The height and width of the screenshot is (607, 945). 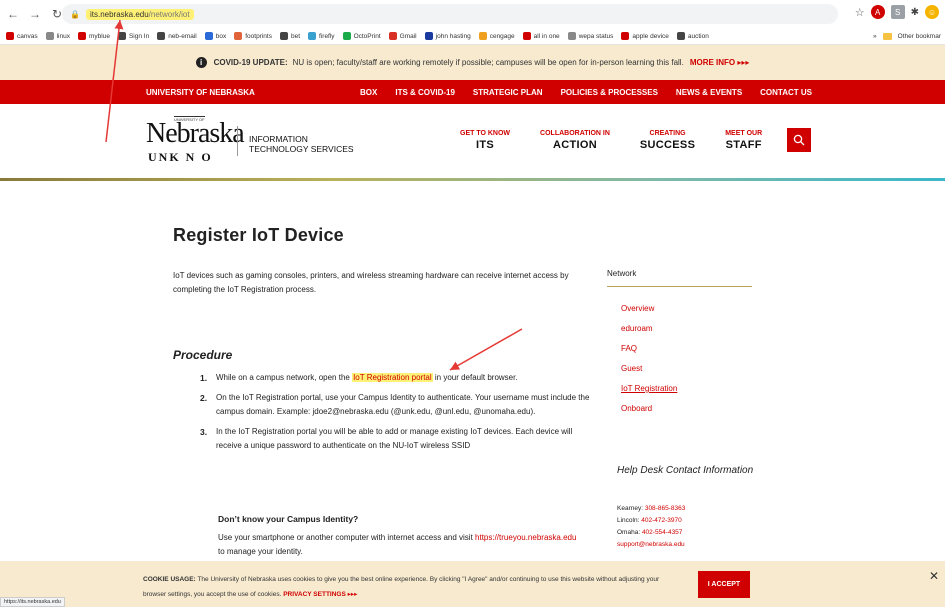 What do you see at coordinates (649, 308) in the screenshot?
I see `sidebar-item: Overview` at bounding box center [649, 308].